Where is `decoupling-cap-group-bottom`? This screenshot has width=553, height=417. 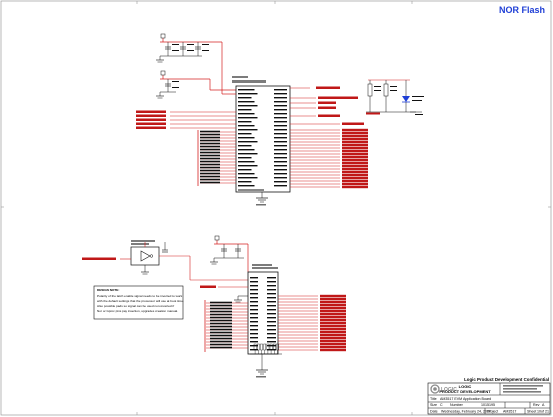 decoupling-cap-group-bottom is located at coordinates (229, 253).